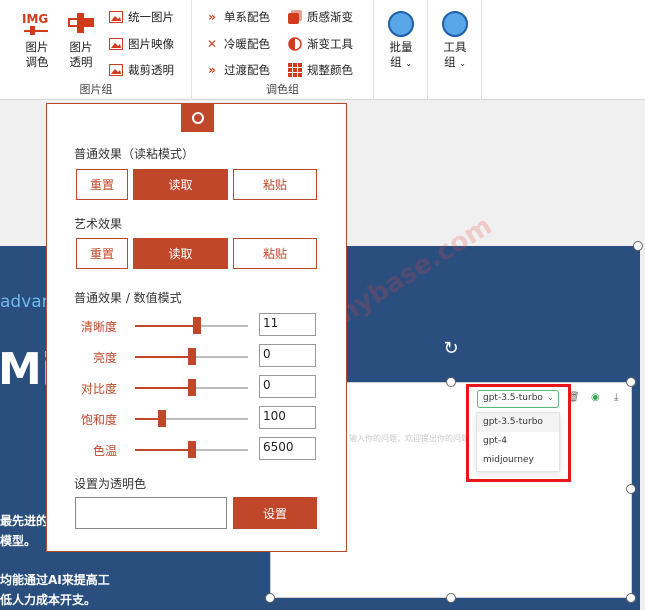  I want to click on slide-line-1: 最先进的, so click(24, 521).